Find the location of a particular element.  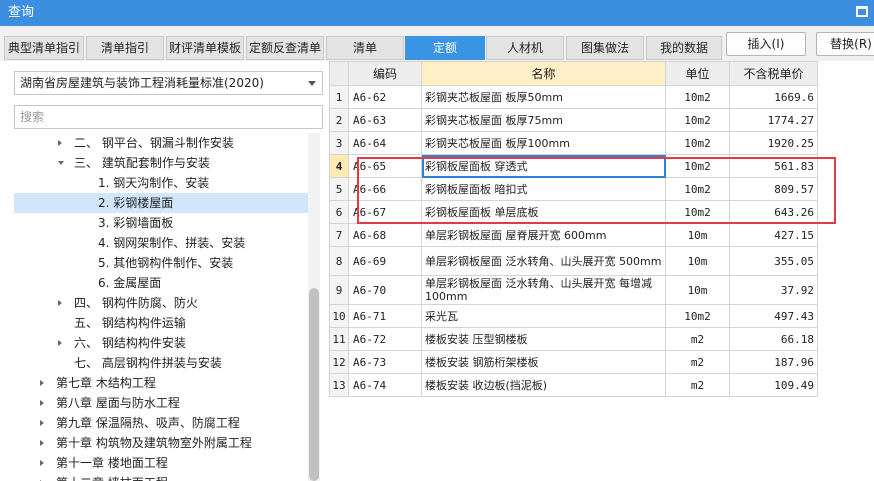

tree-node: 第十二章 墙柱面工程 is located at coordinates (161, 477).